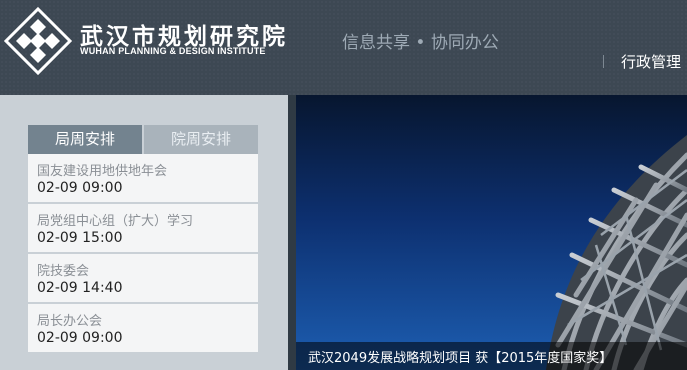  I want to click on schedule-title: 局长办公会, so click(70, 321).